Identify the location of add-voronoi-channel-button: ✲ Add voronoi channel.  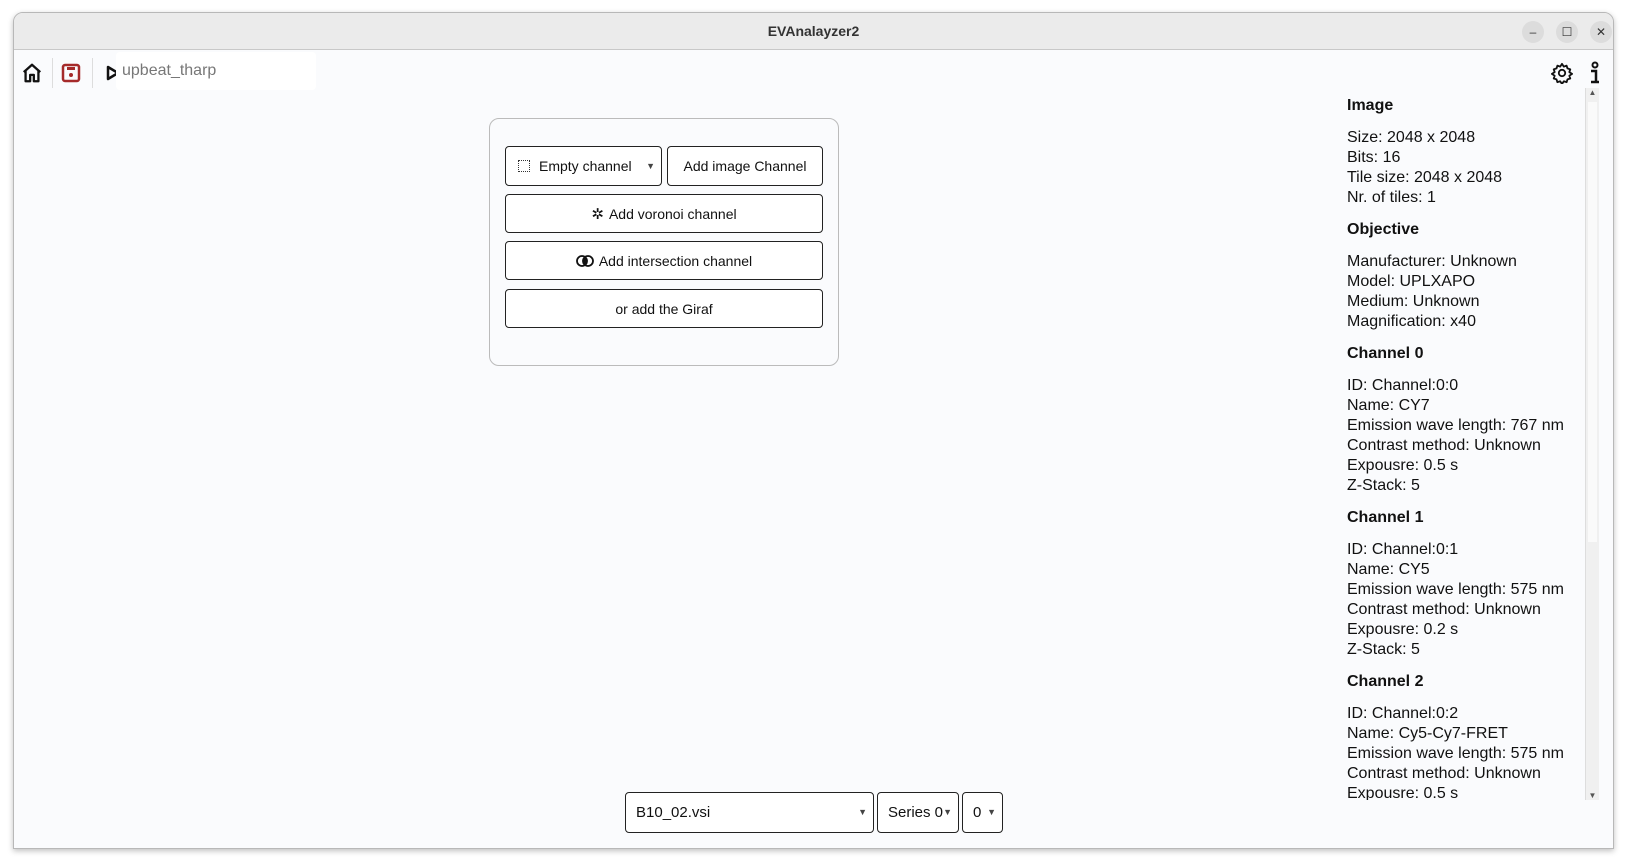
(664, 213).